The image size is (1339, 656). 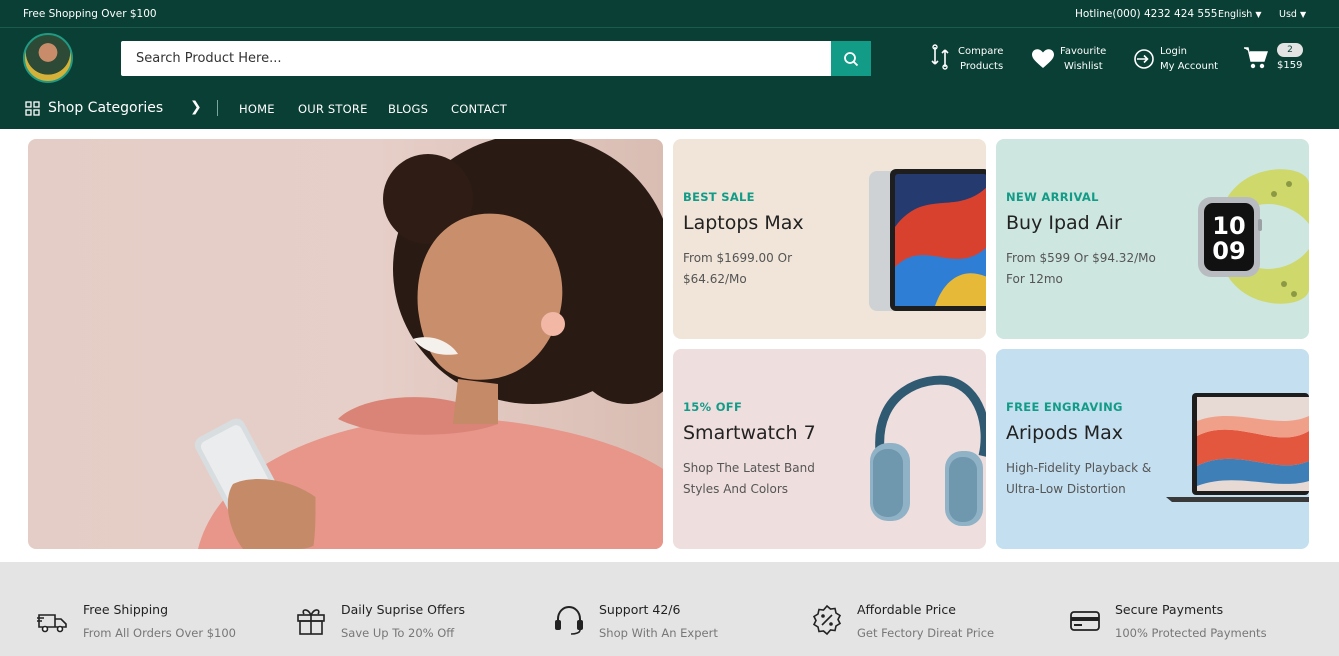 I want to click on nav-our-store: OUR STORE, so click(x=333, y=109).